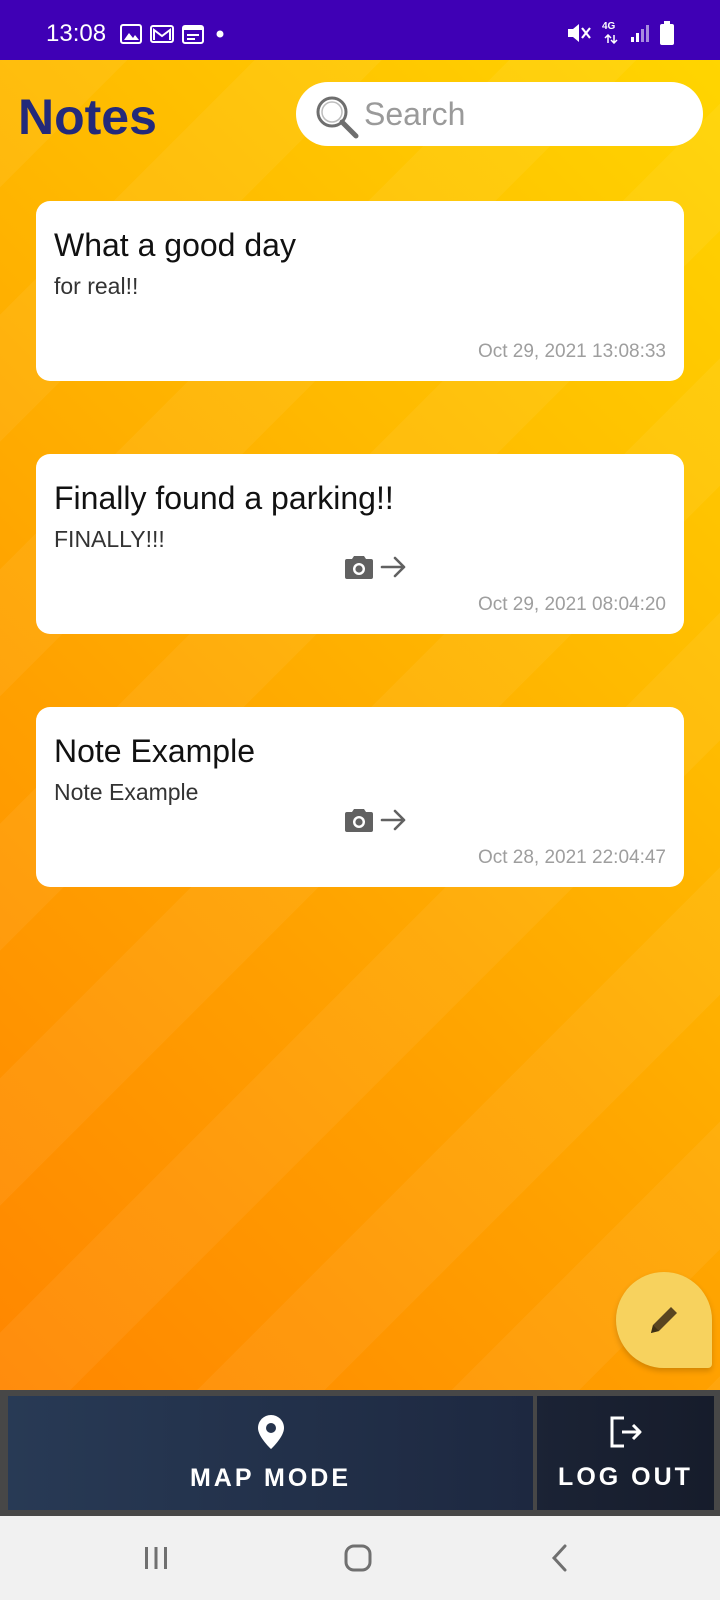 The height and width of the screenshot is (1600, 720). I want to click on recent-apps-button, so click(156, 1558).